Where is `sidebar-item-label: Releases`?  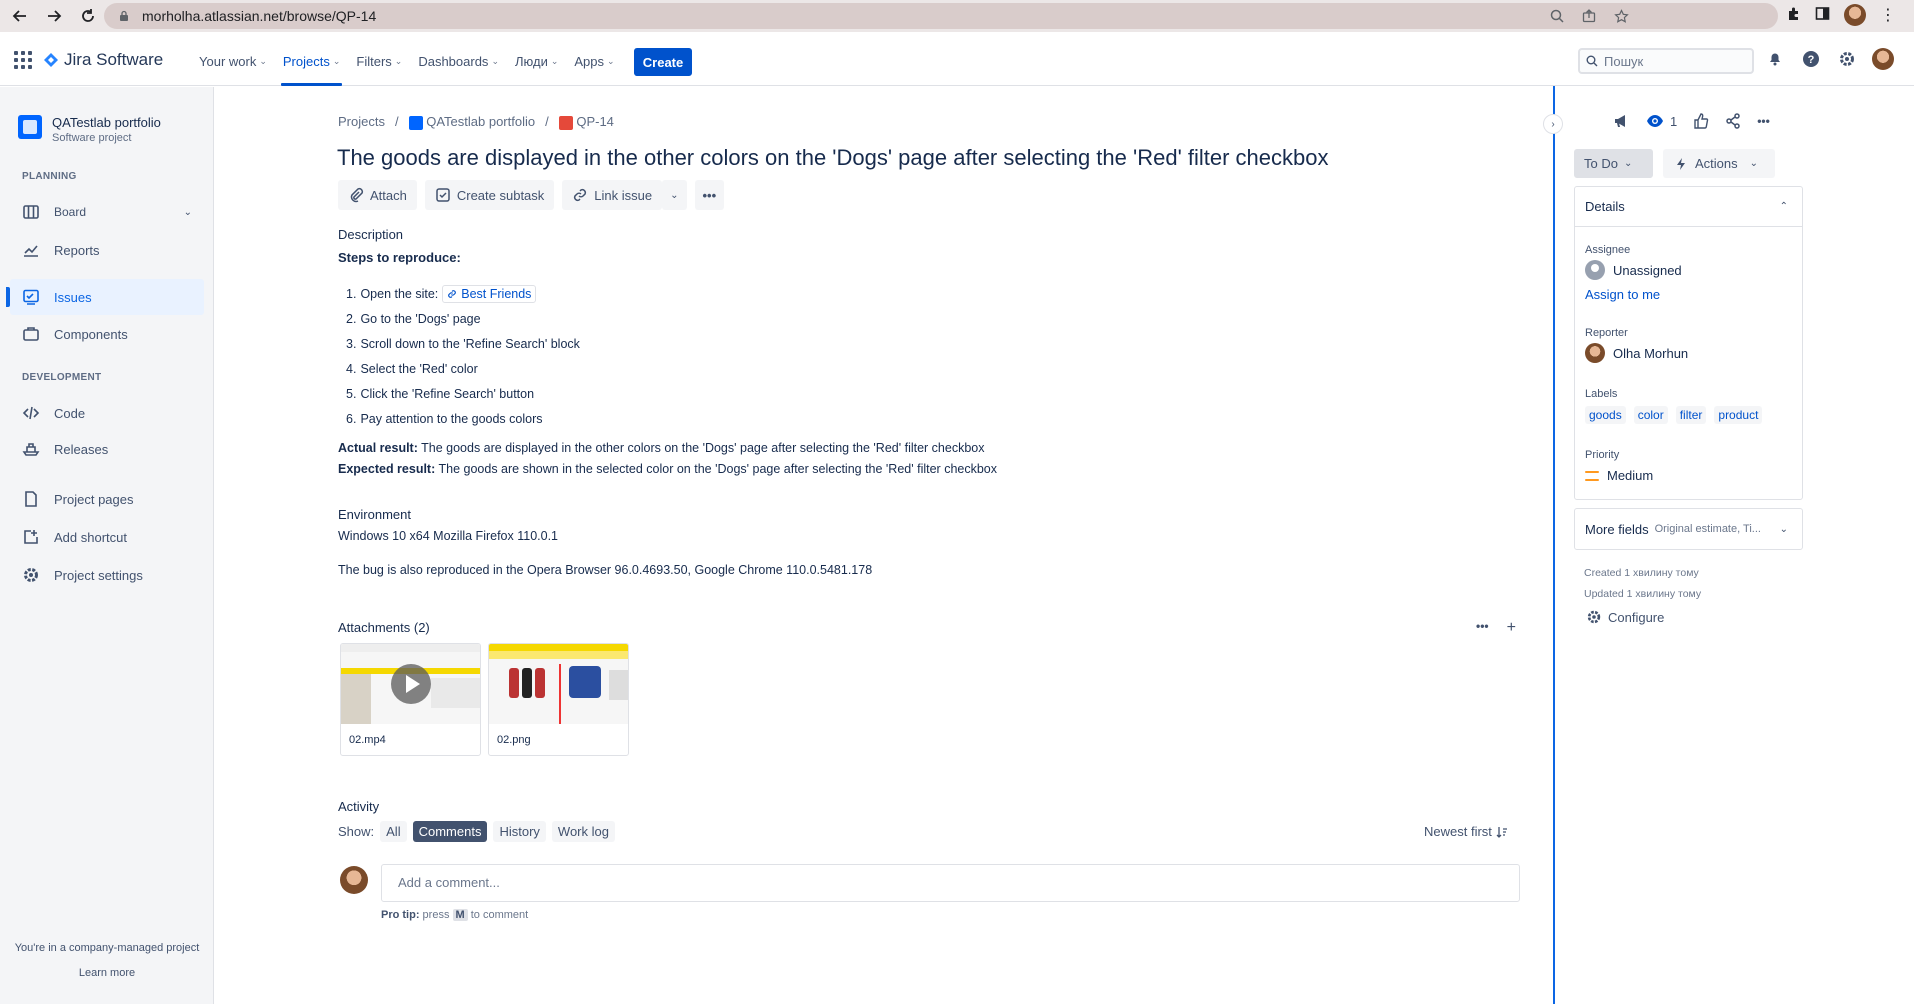 sidebar-item-label: Releases is located at coordinates (81, 449).